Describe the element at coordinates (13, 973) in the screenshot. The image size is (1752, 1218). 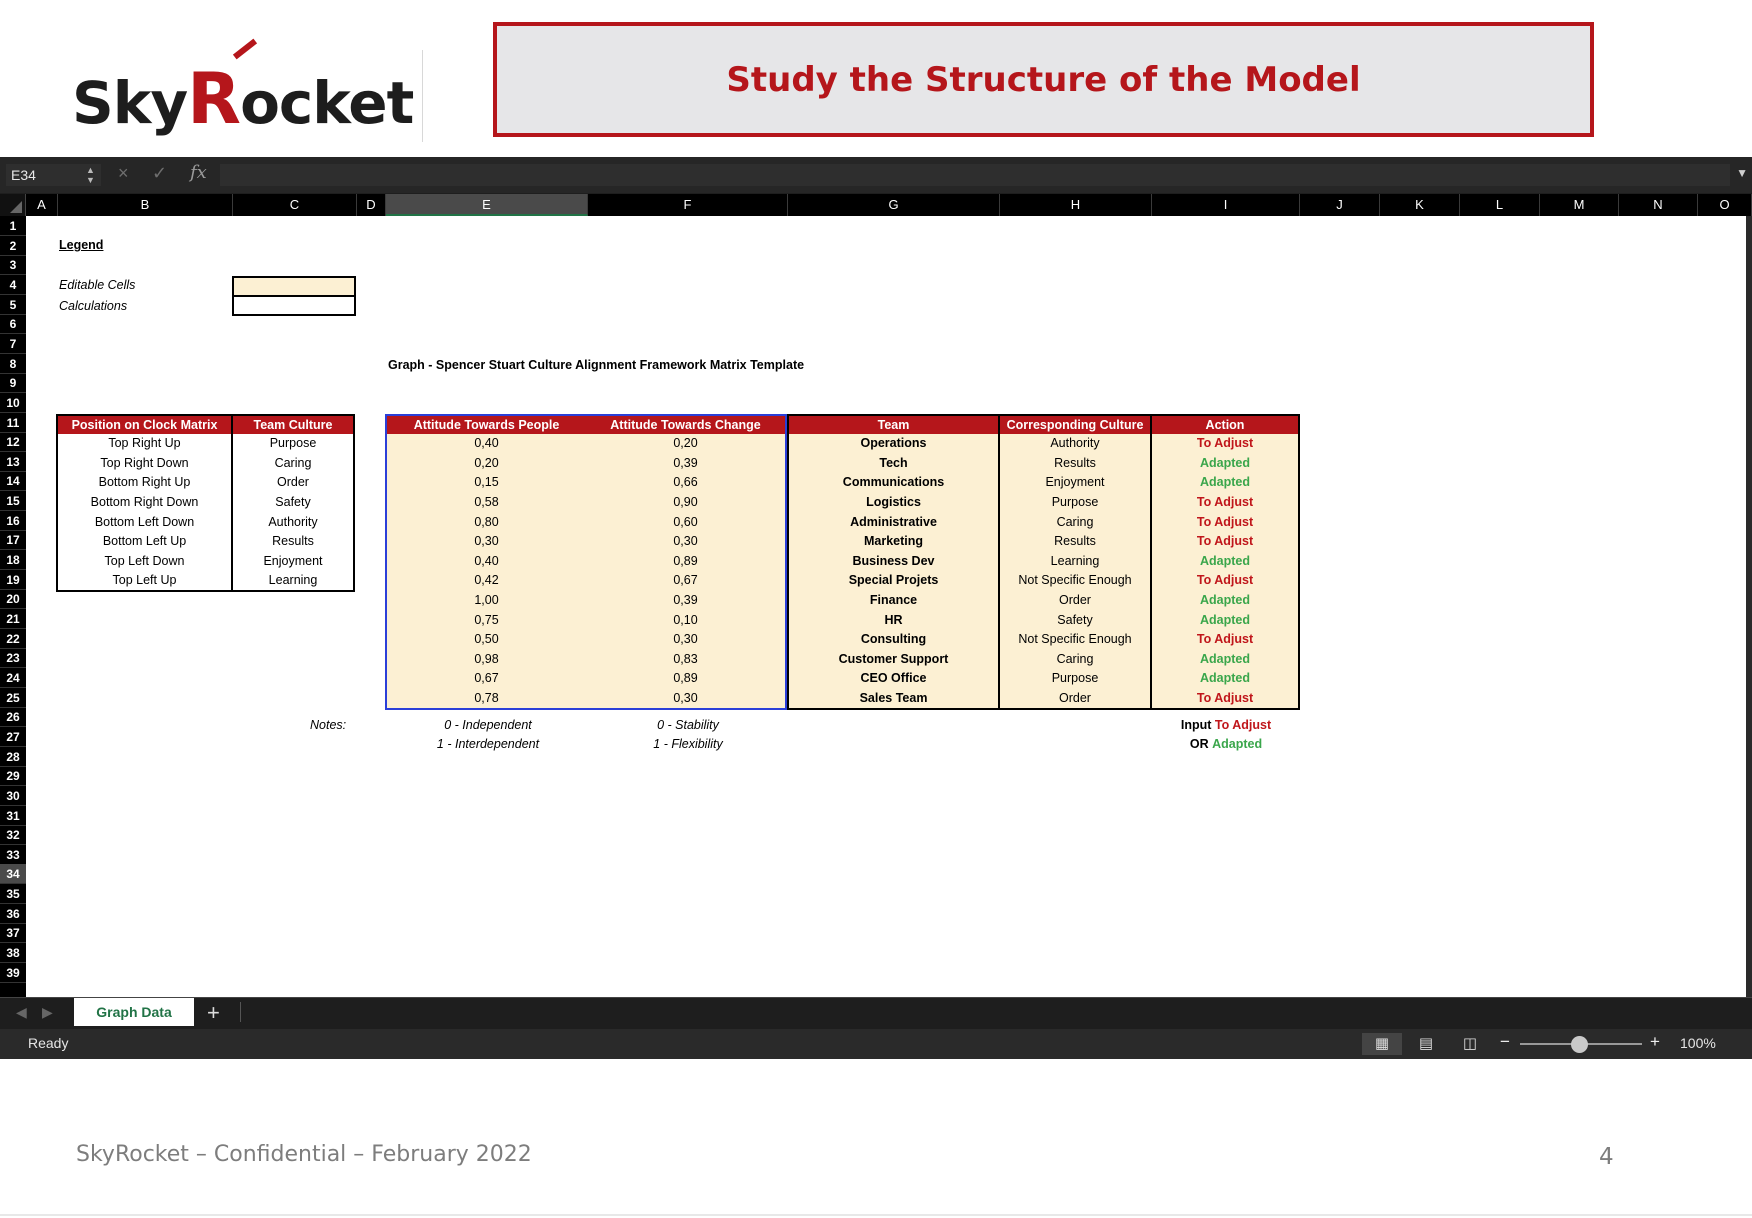
I see `row-header-39: 39` at that location.